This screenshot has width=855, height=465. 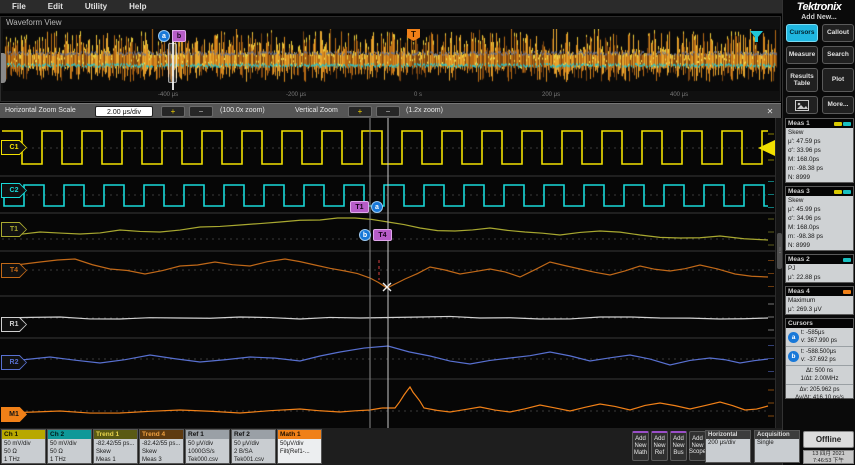 I want to click on badge-header: Ch 1, so click(x=23, y=434).